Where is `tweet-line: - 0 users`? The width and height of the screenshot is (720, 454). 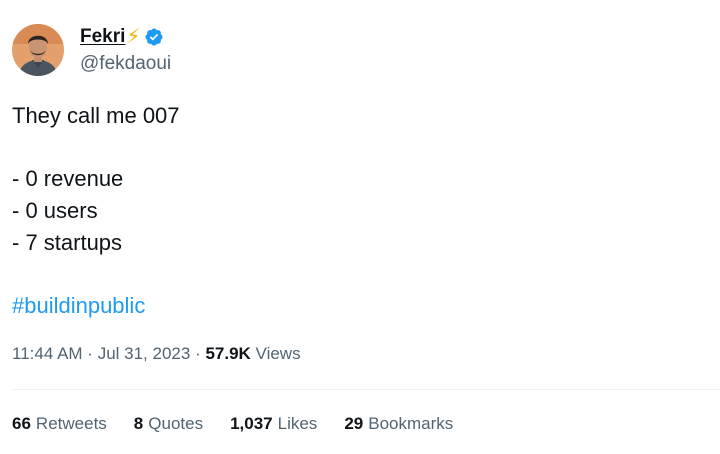
tweet-line: - 0 users is located at coordinates (55, 210).